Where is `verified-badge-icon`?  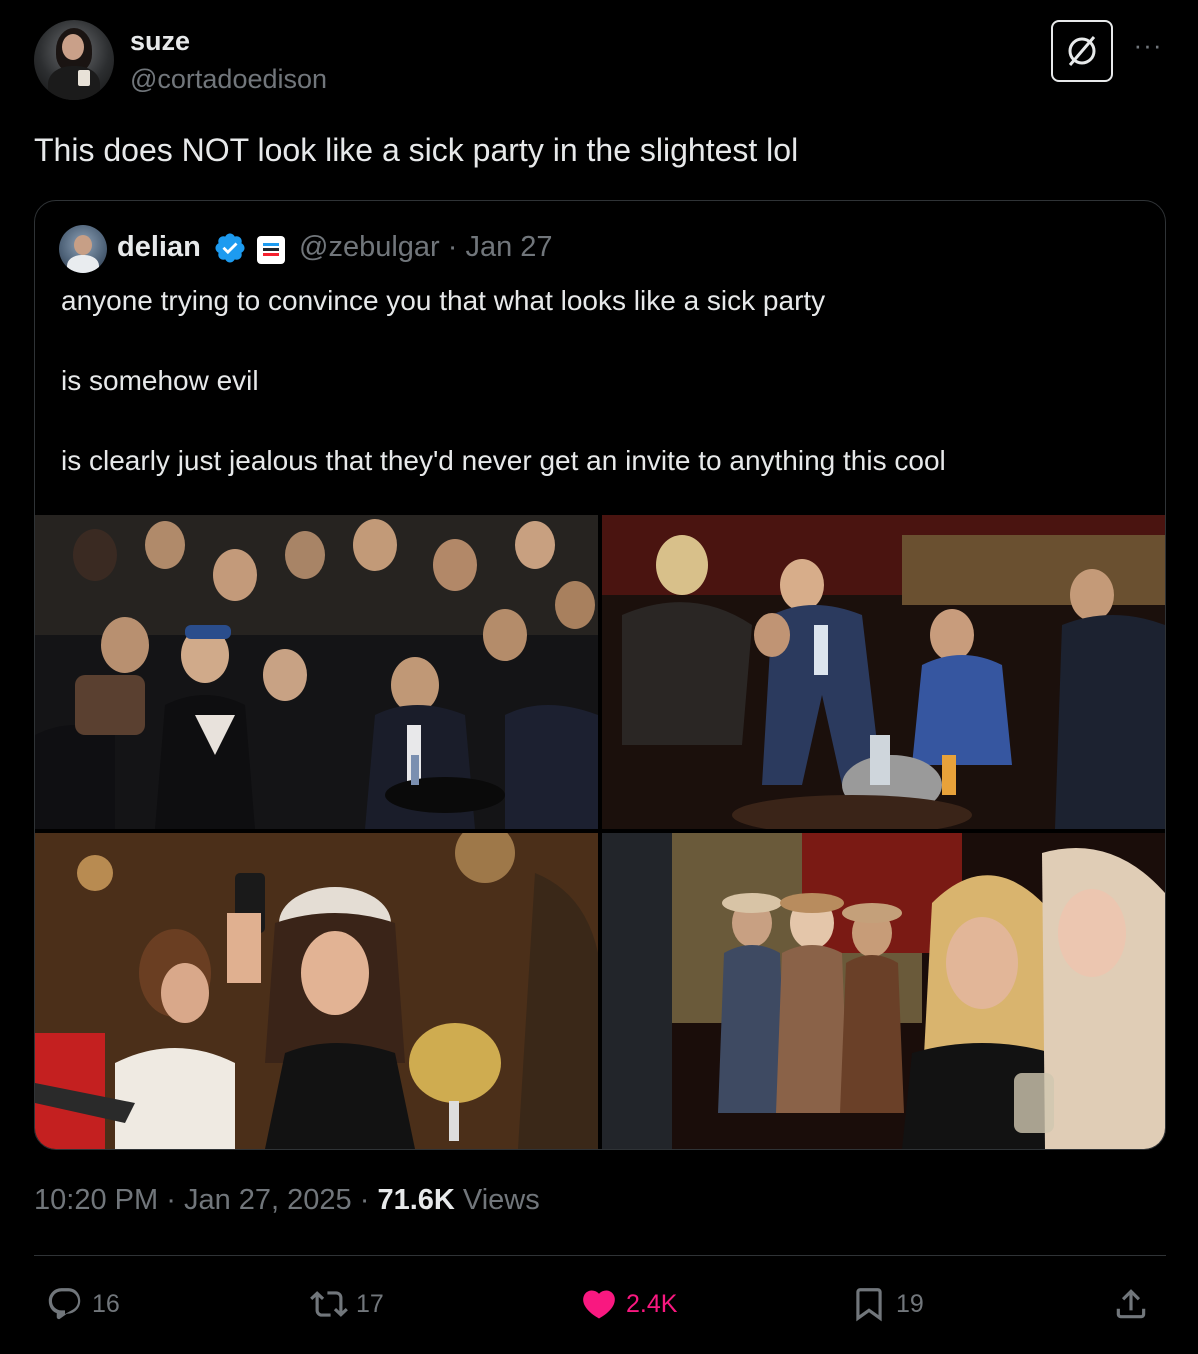
verified-badge-icon is located at coordinates (230, 248).